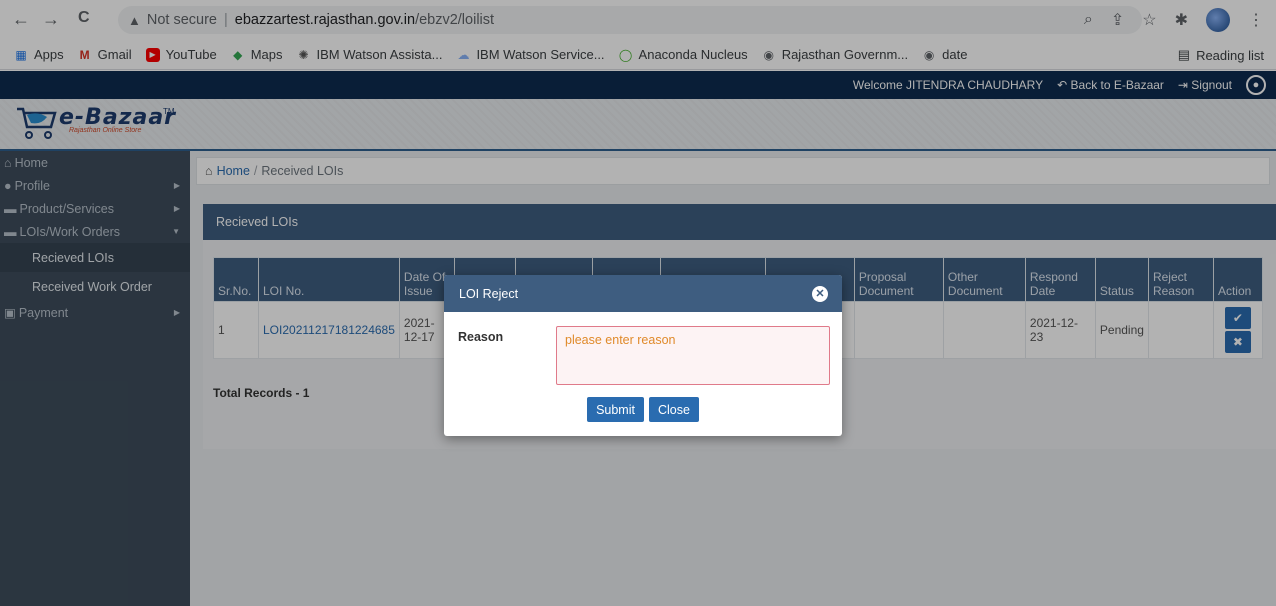  Describe the element at coordinates (673, 409) in the screenshot. I see `close-button: Close` at that location.